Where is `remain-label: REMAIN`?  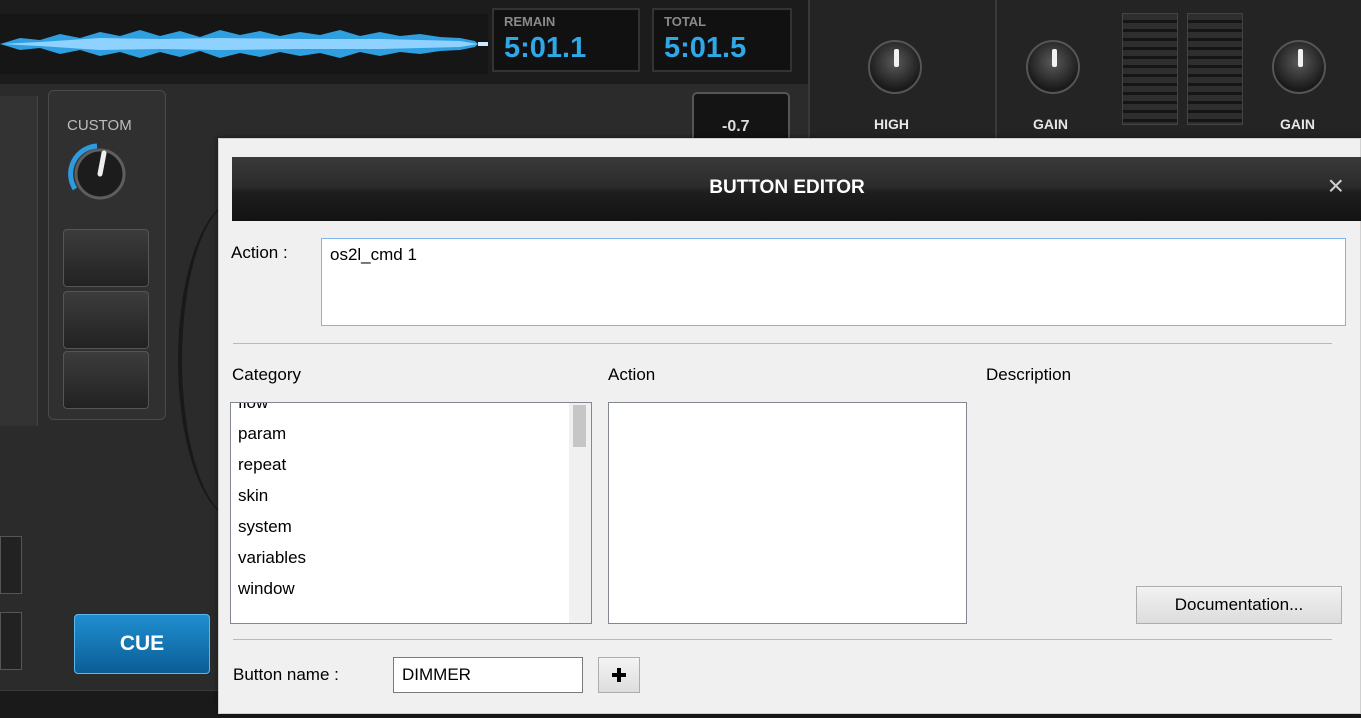 remain-label: REMAIN is located at coordinates (530, 21).